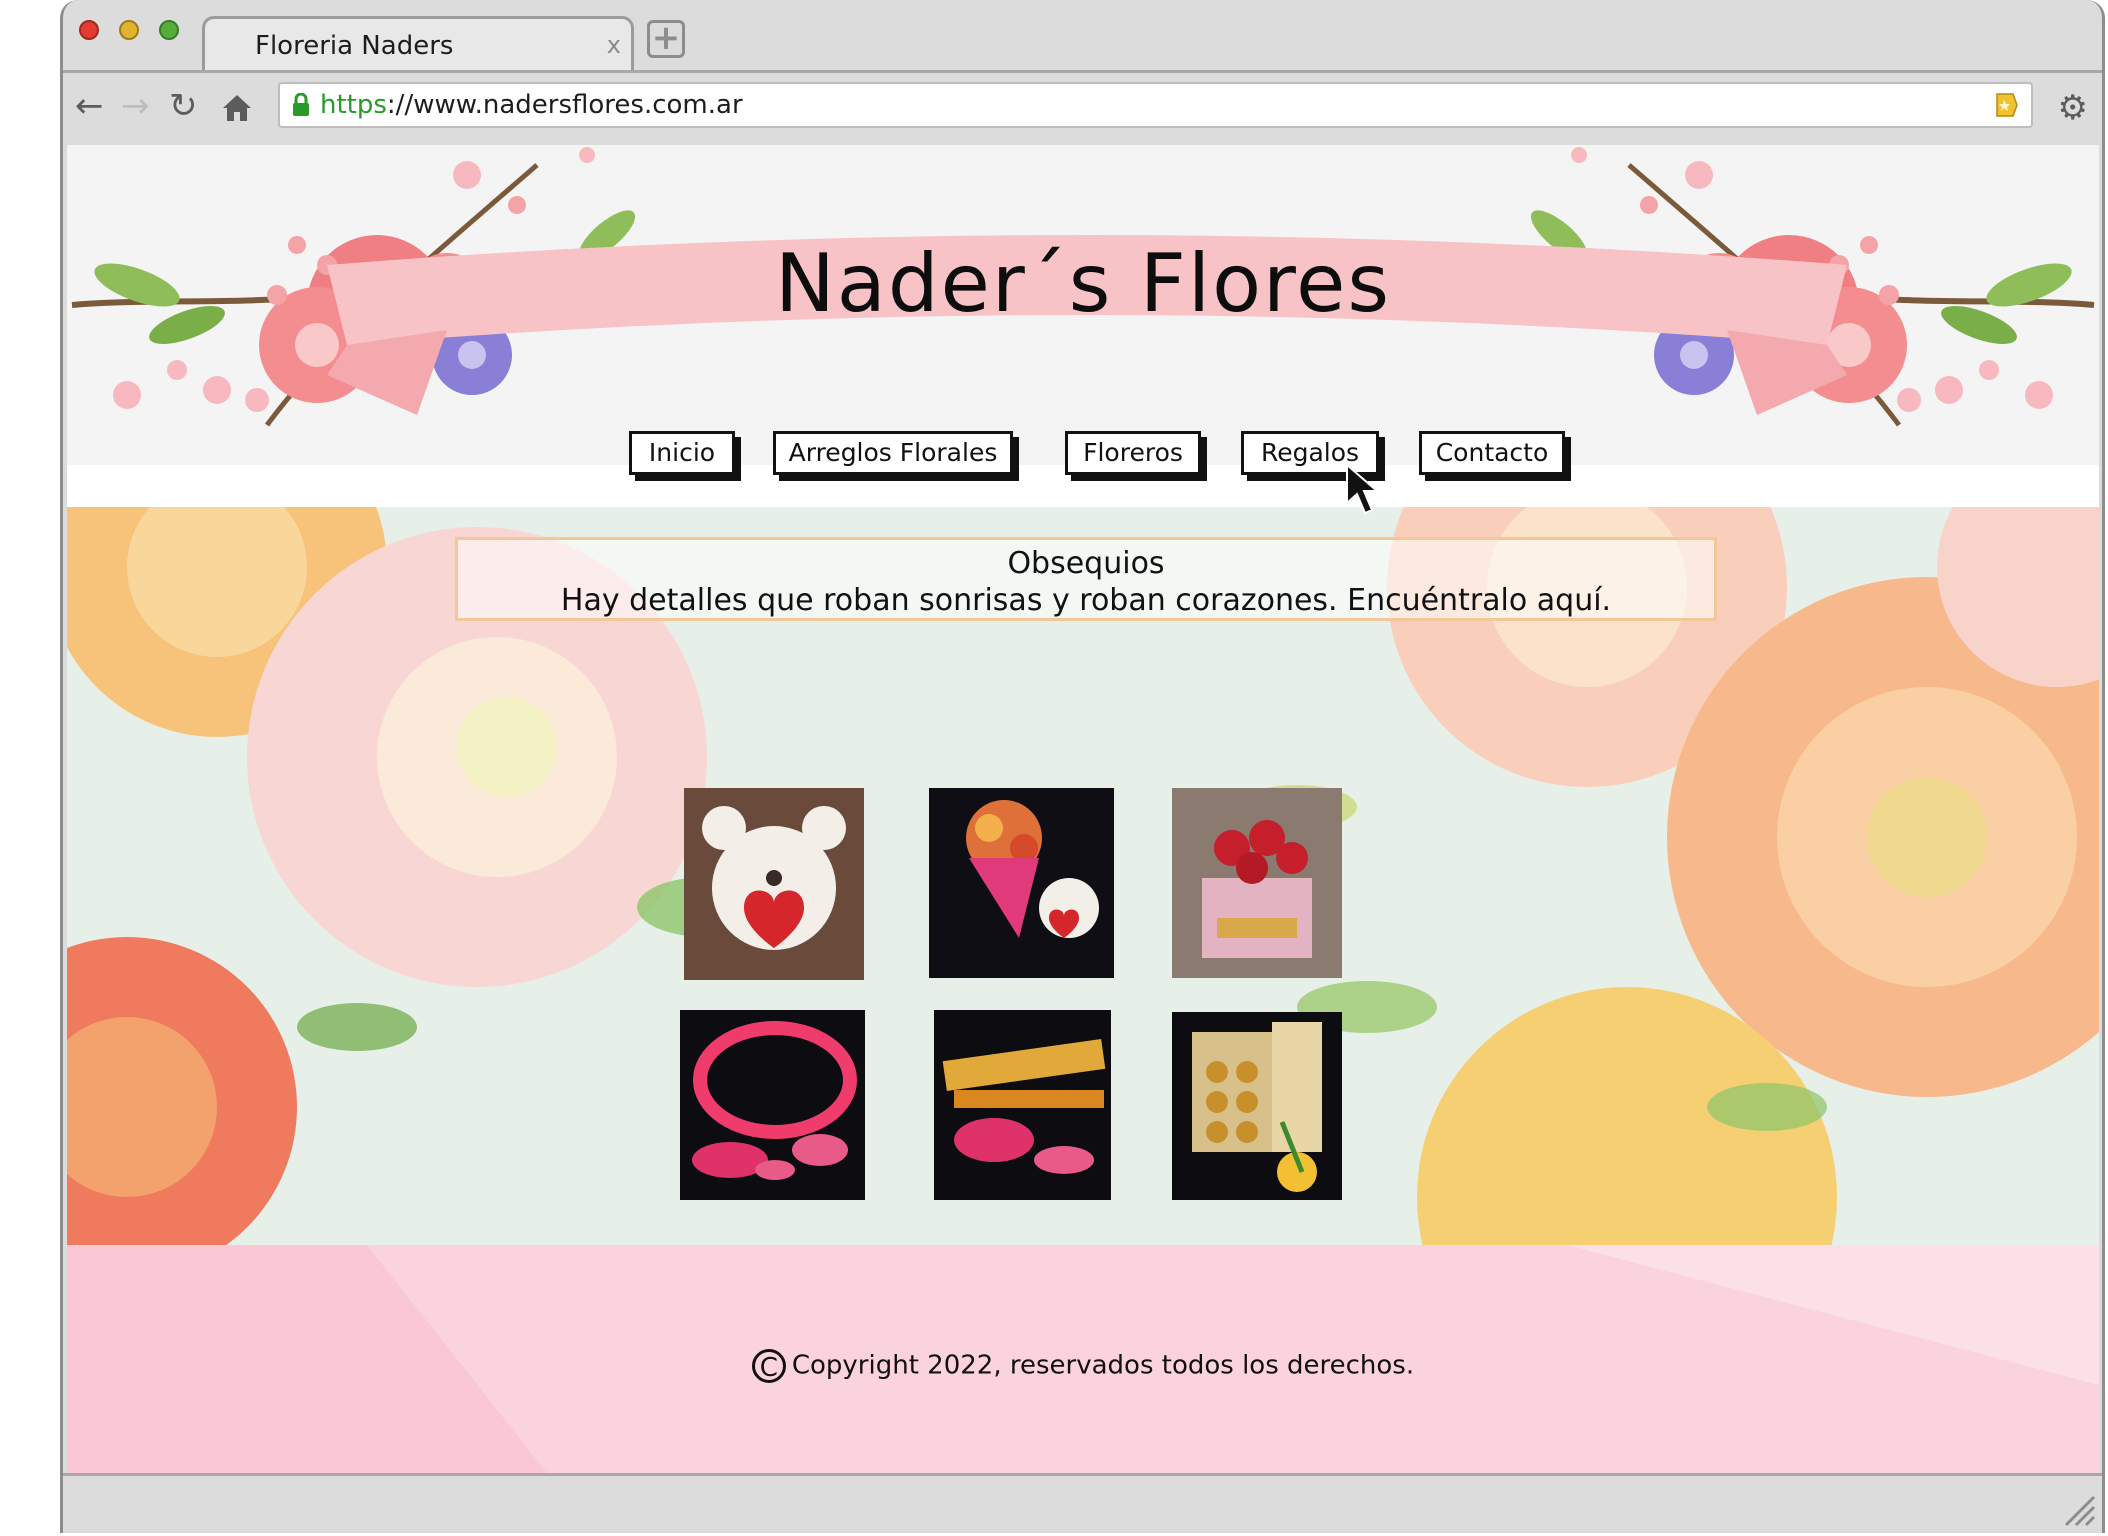 Image resolution: width=2108 pixels, height=1536 pixels. Describe the element at coordinates (2073, 108) in the screenshot. I see `settings-gear-icon: ⚙` at that location.